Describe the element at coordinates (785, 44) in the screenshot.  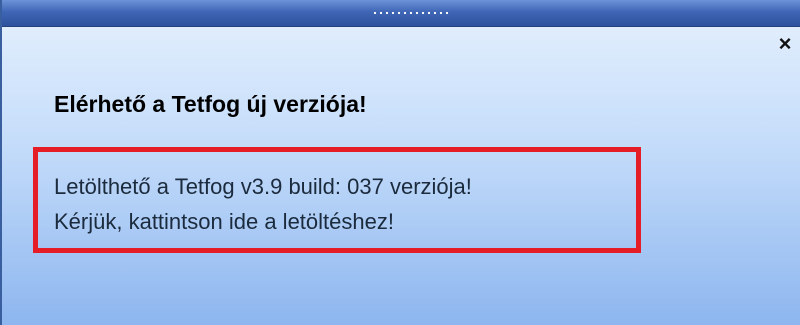
I see `close-button: ×` at that location.